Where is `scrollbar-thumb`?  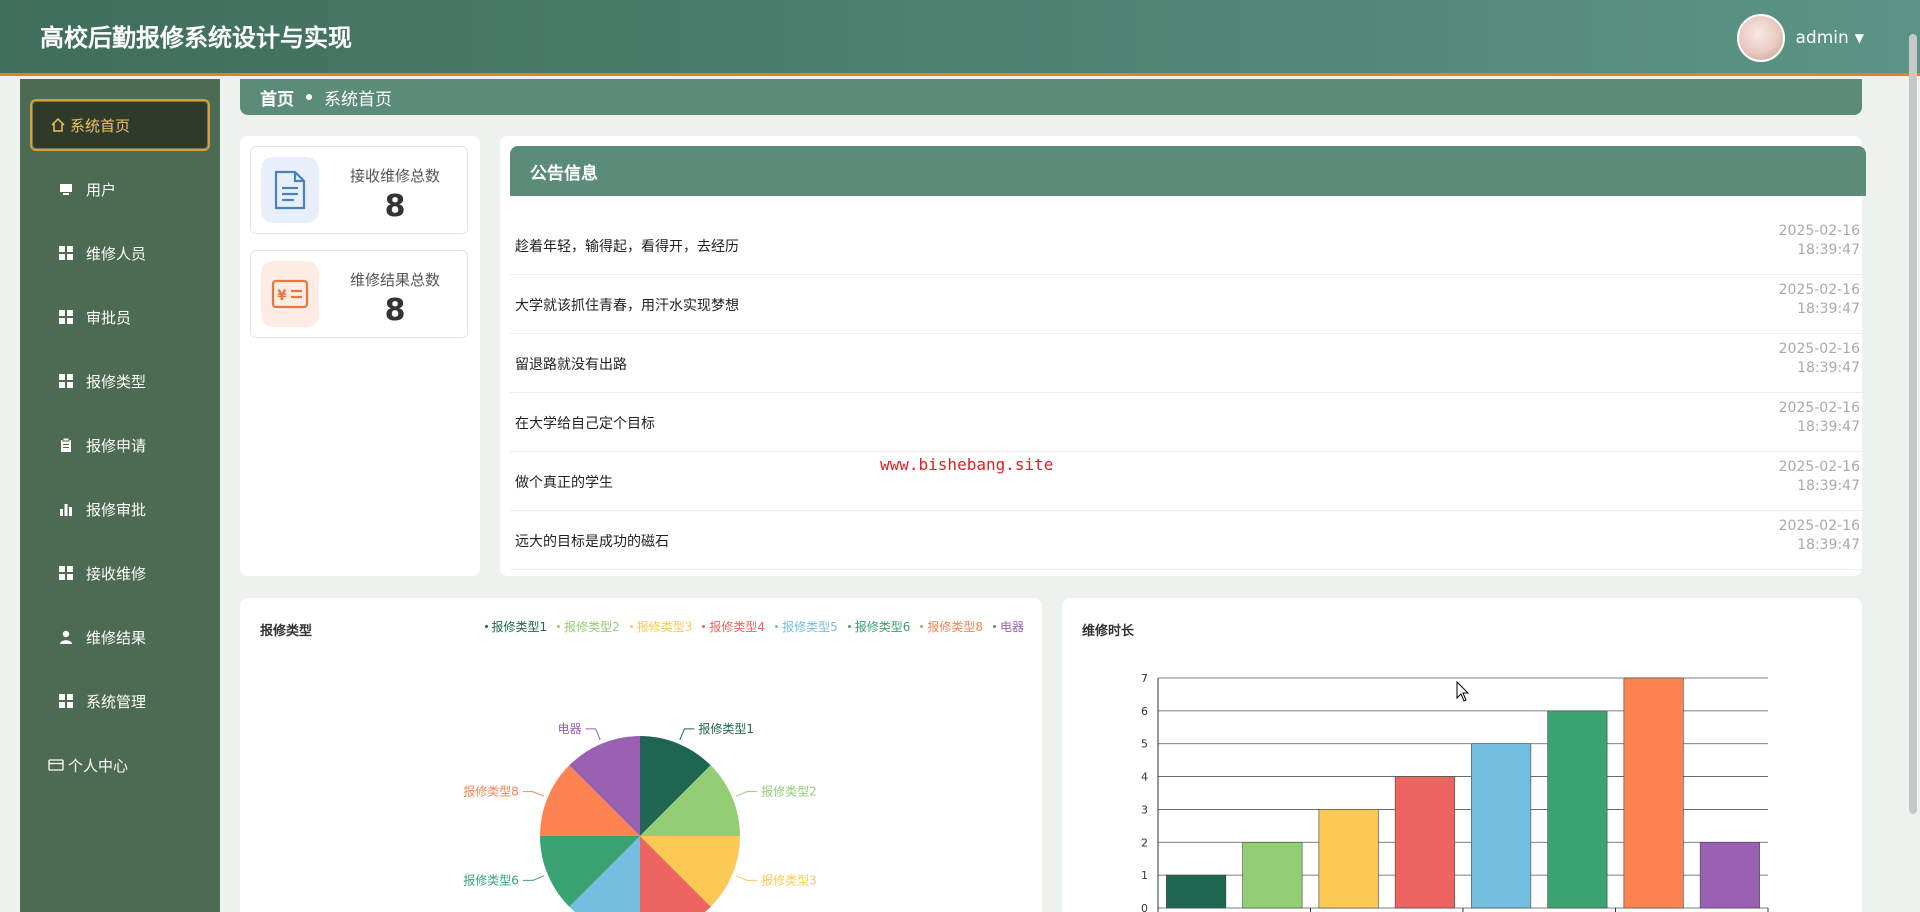 scrollbar-thumb is located at coordinates (1913, 424).